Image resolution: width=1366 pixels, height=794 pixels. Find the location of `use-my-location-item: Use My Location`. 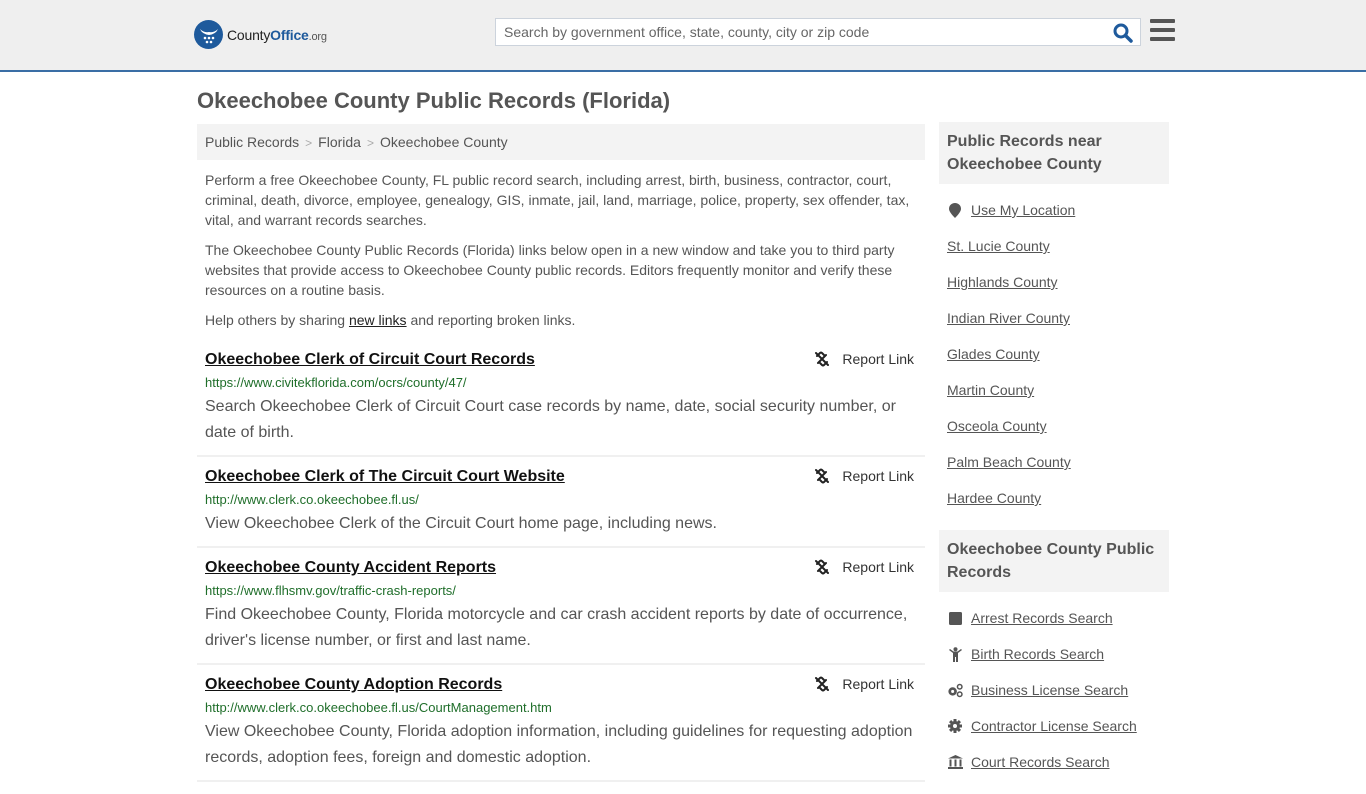

use-my-location-item: Use My Location is located at coordinates (1054, 210).